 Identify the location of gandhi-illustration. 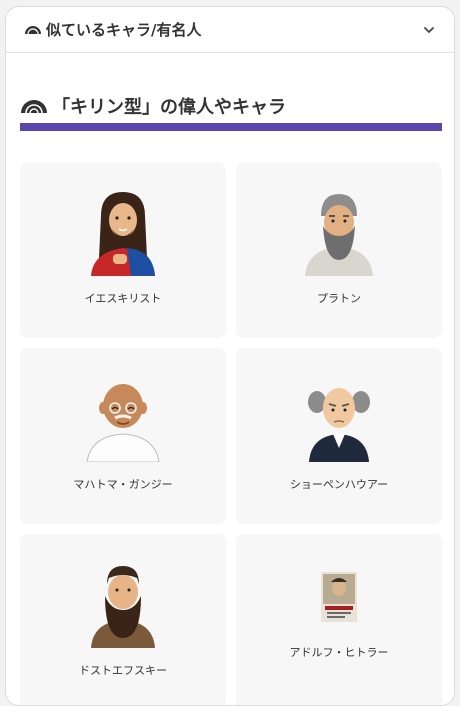
(123, 423).